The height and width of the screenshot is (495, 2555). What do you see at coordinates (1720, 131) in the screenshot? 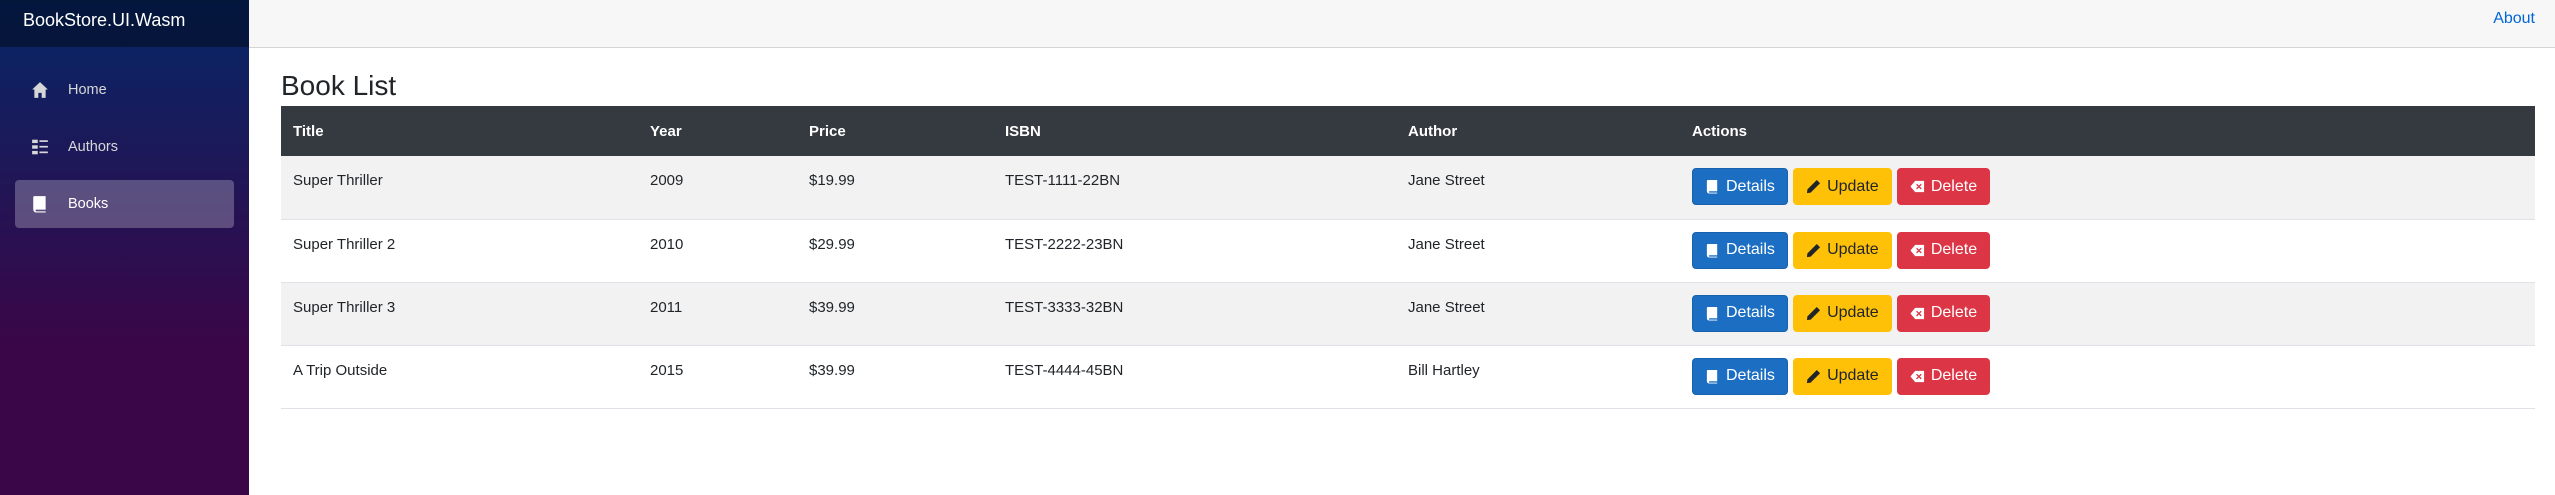
I see `column-header-actions: Actions` at bounding box center [1720, 131].